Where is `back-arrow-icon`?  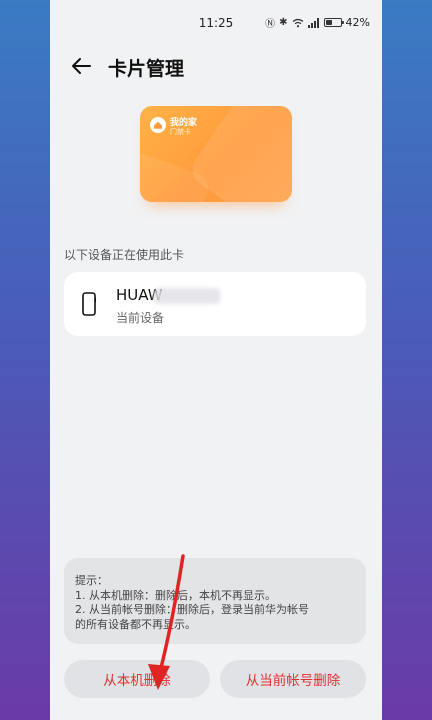
back-arrow-icon is located at coordinates (81, 66).